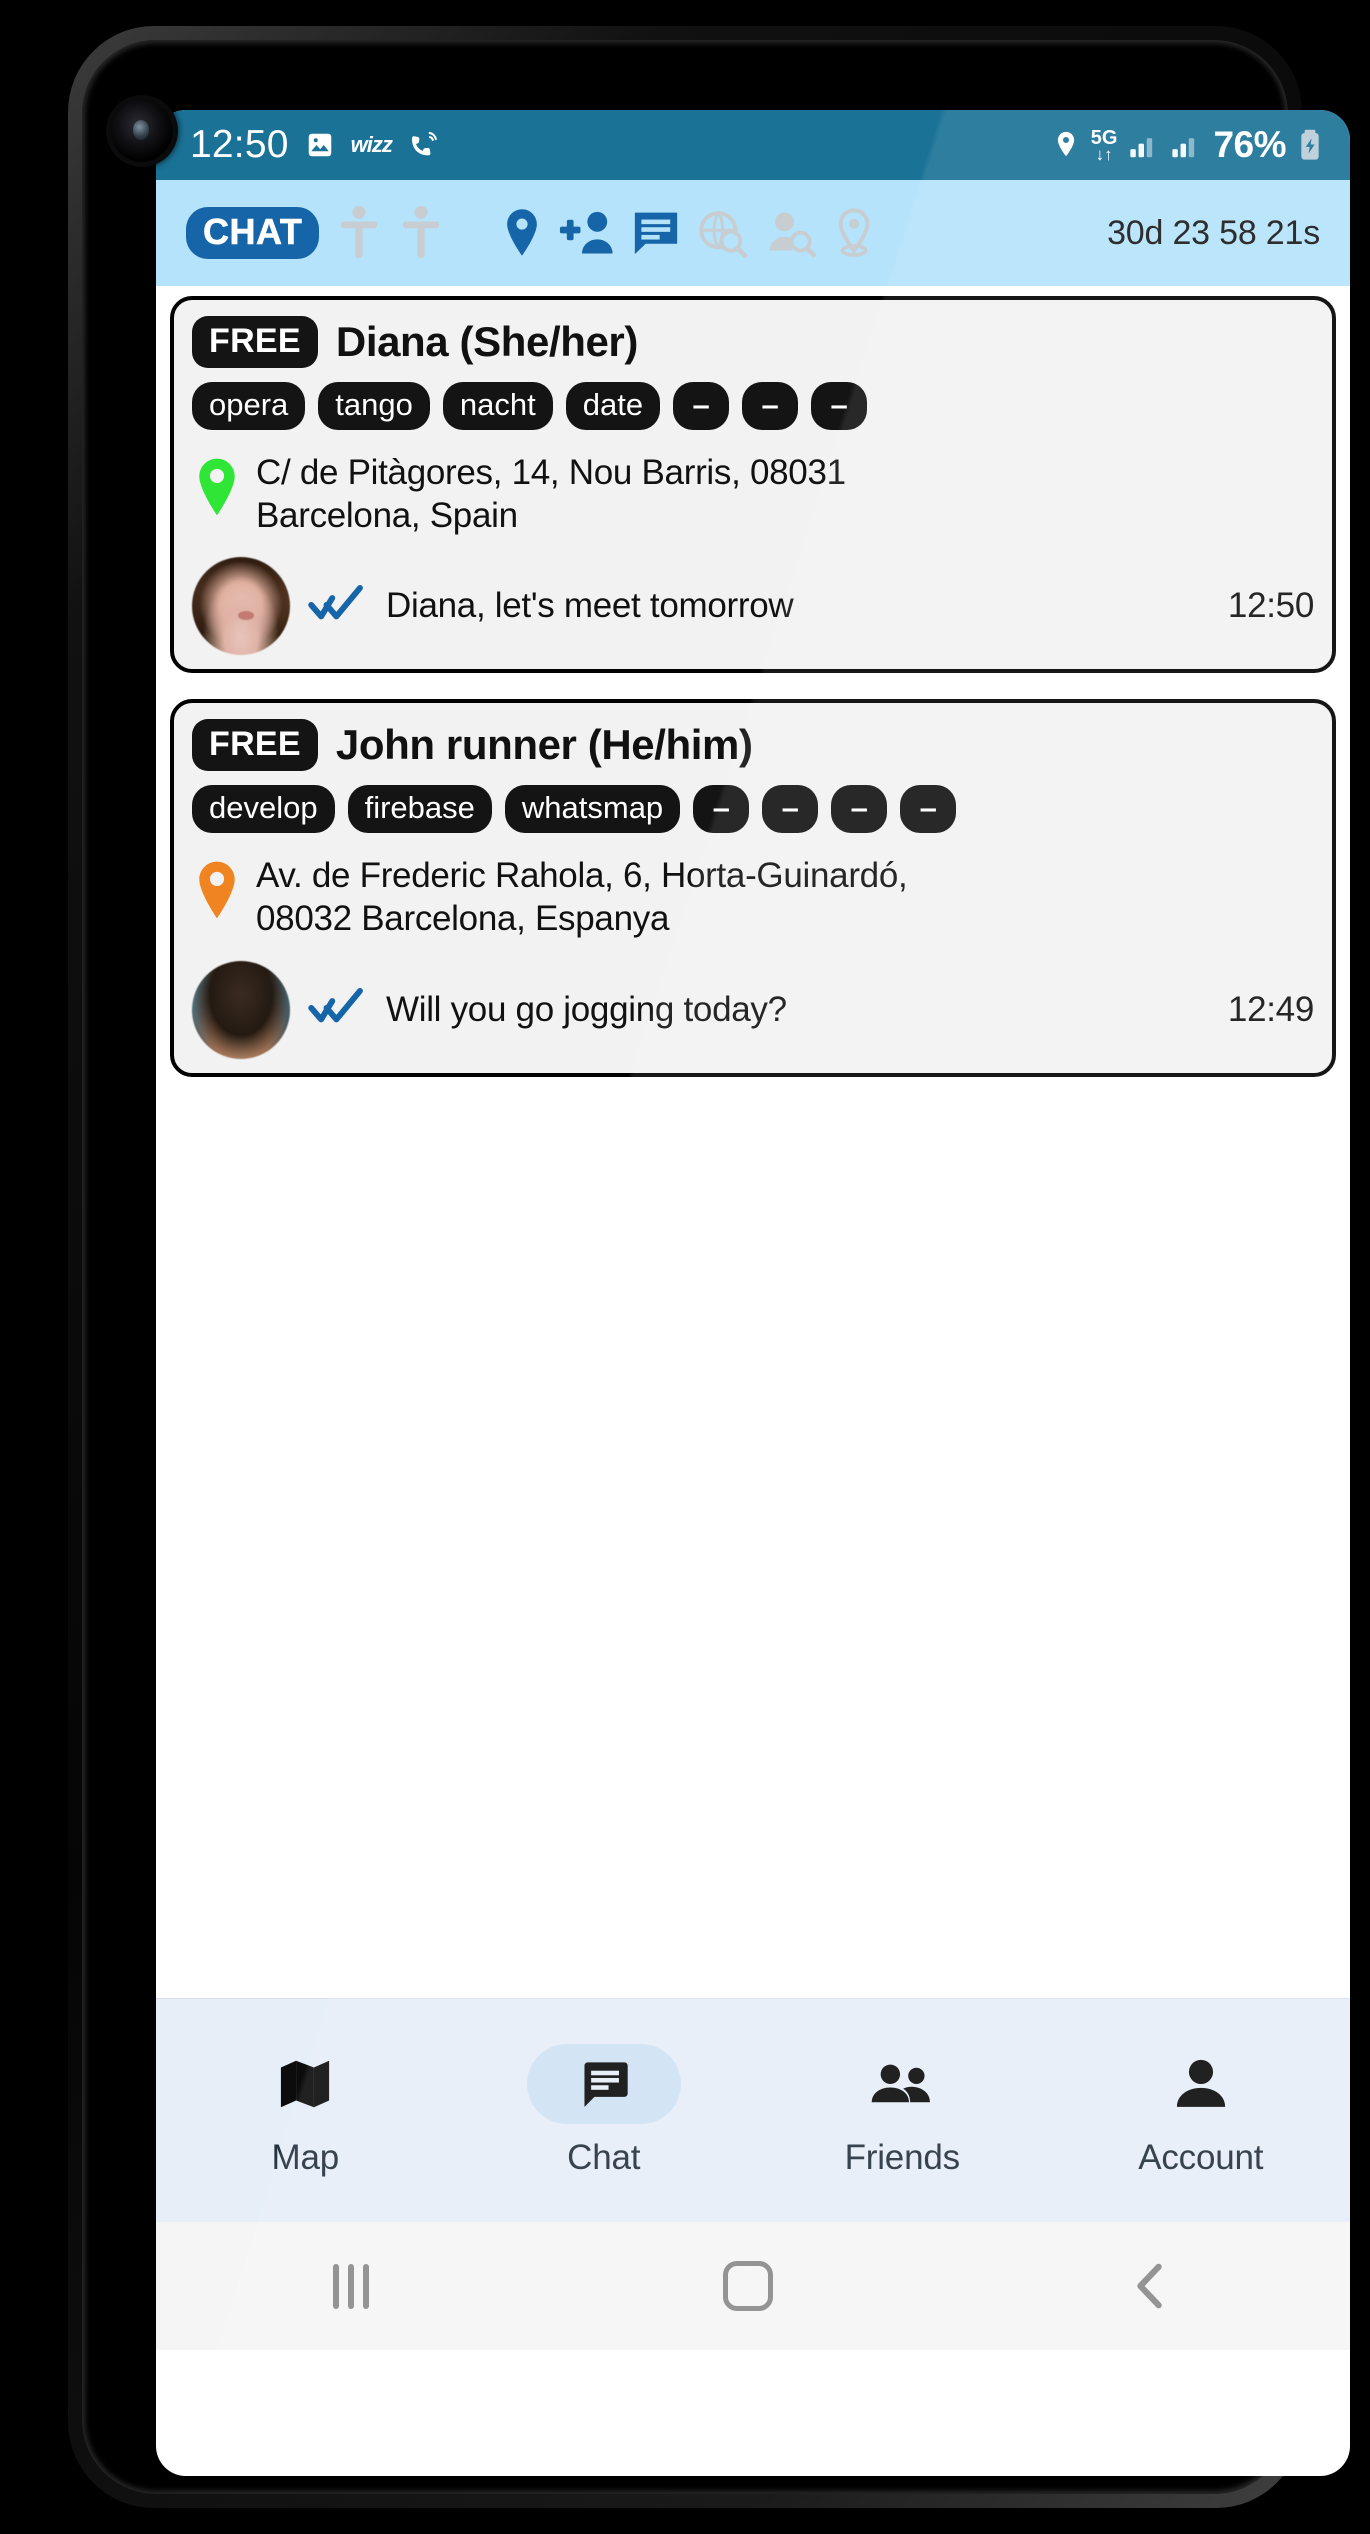 The height and width of the screenshot is (2534, 1370). I want to click on status-bar: 12:50 wizz 5G ↓↑ 76%, so click(753, 145).